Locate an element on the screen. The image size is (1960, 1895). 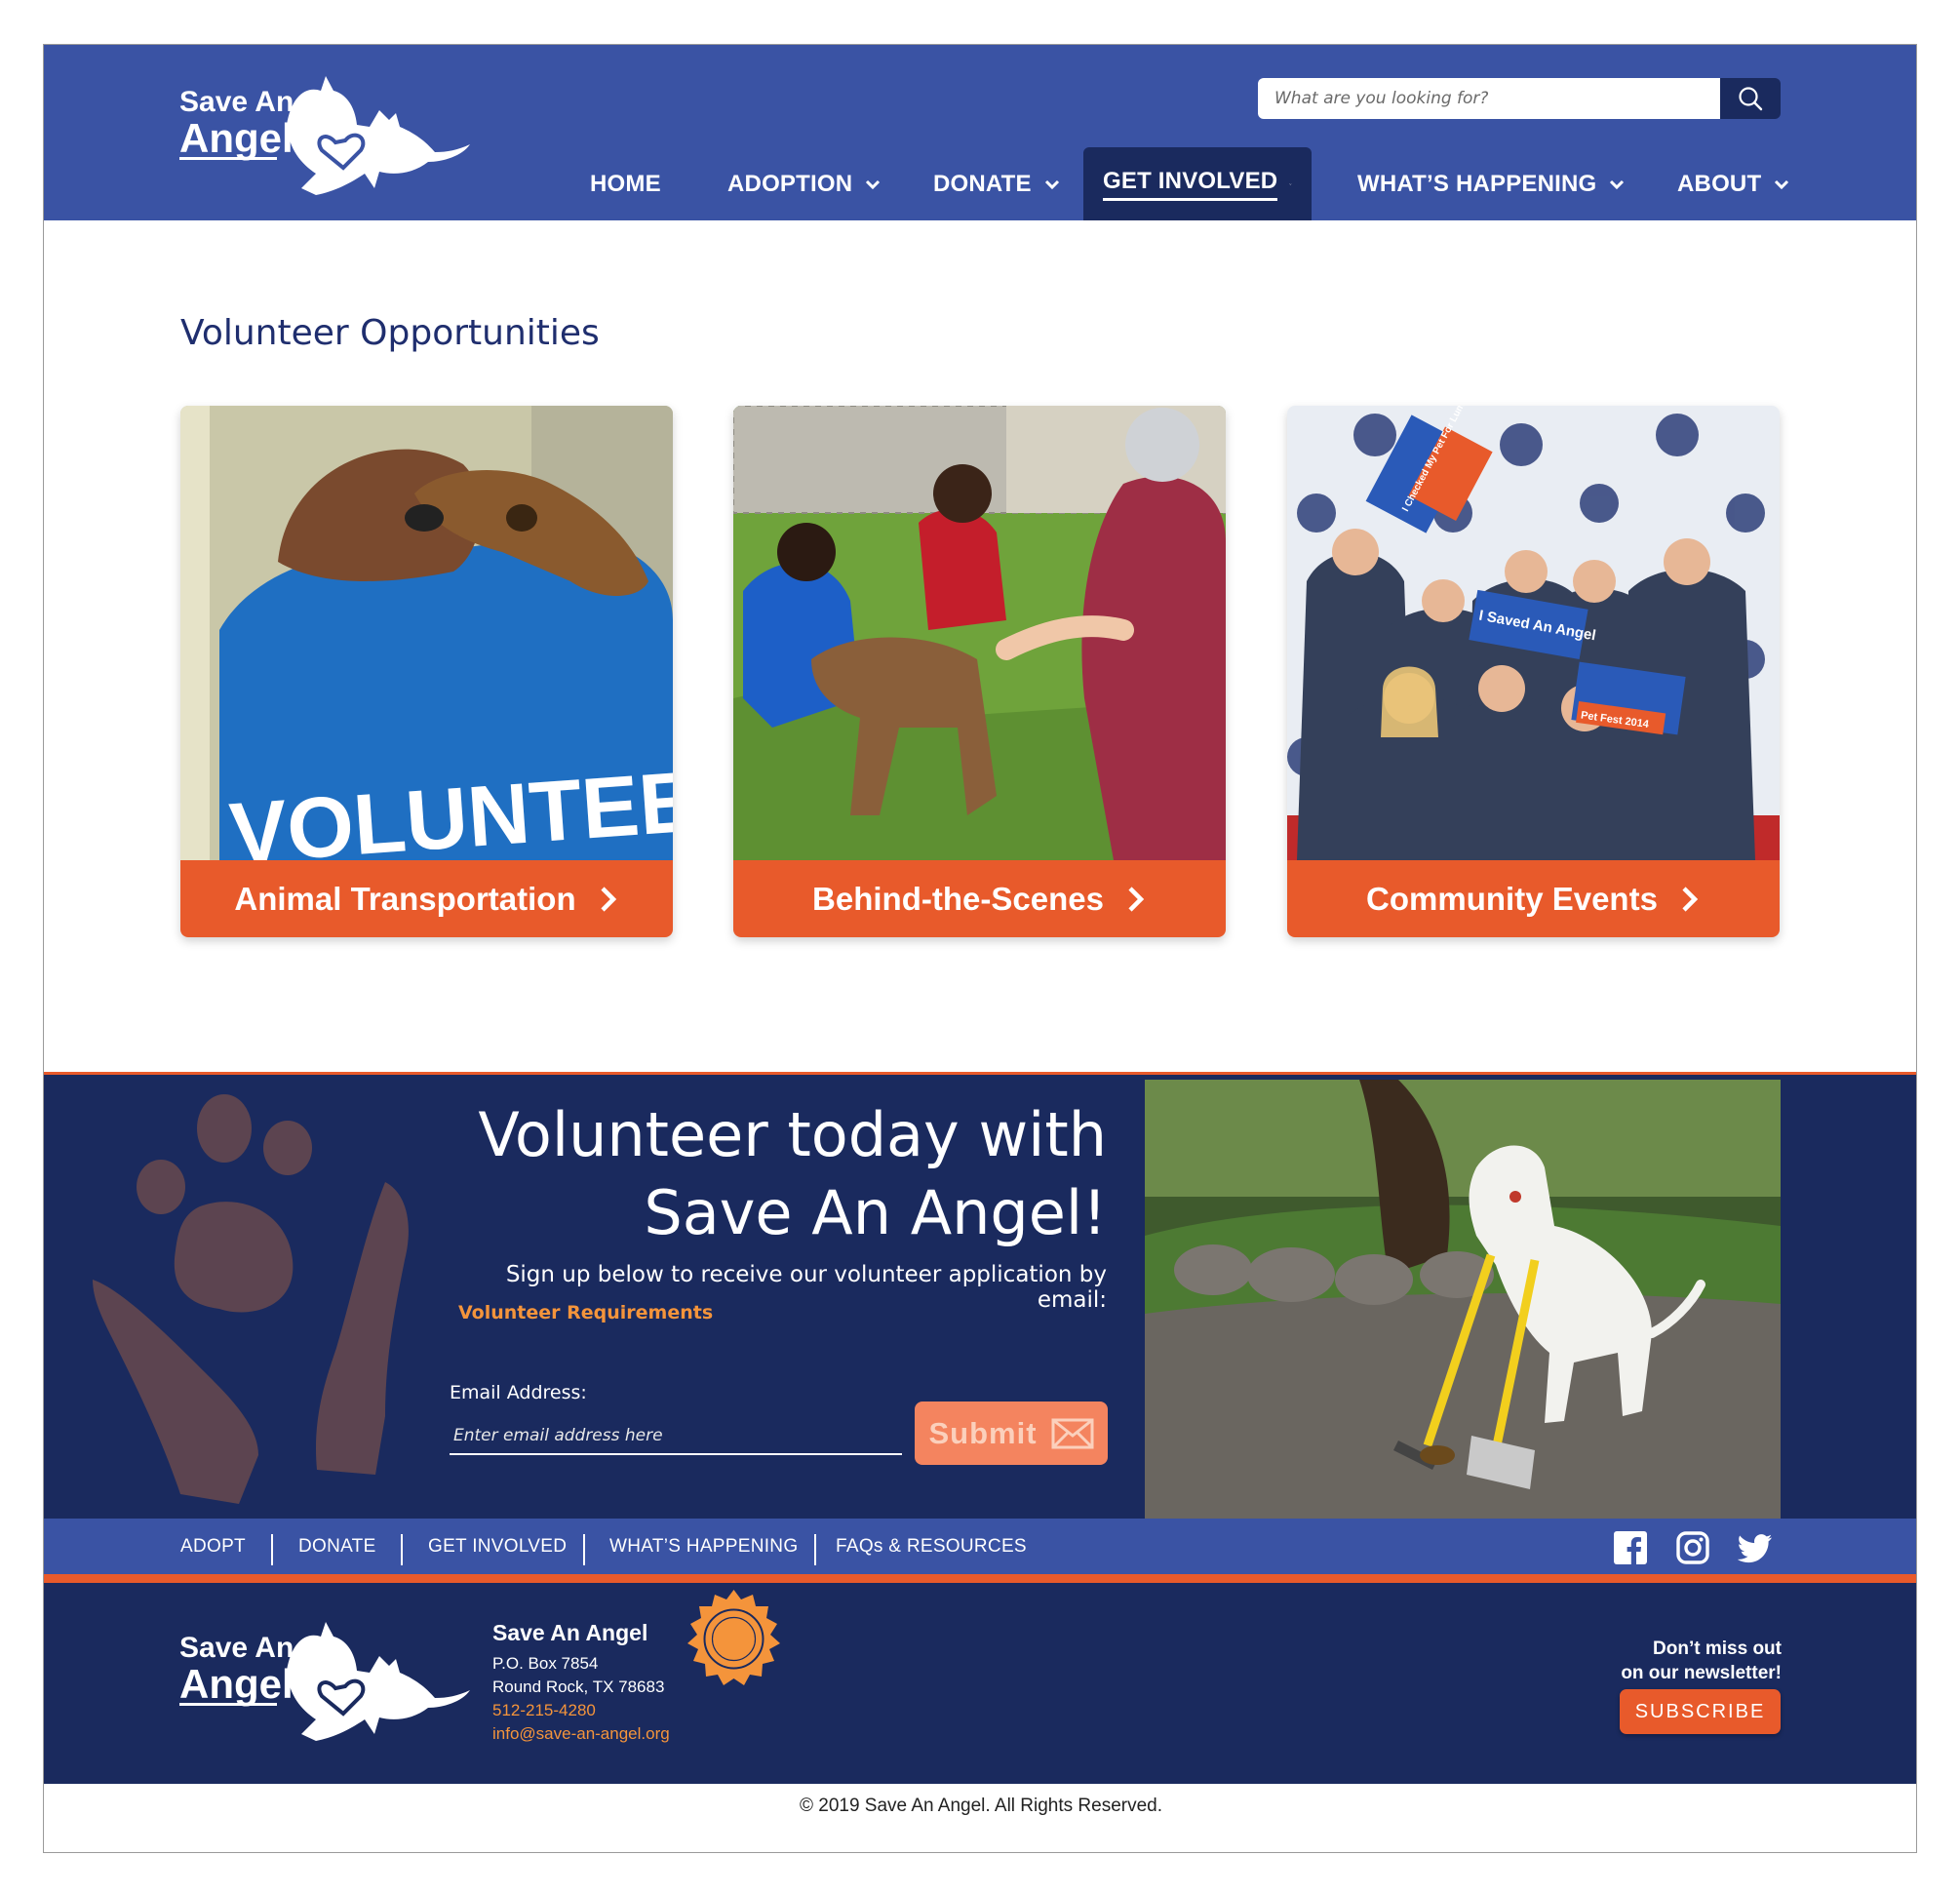
nav-donate-label: DONATE is located at coordinates (982, 183).